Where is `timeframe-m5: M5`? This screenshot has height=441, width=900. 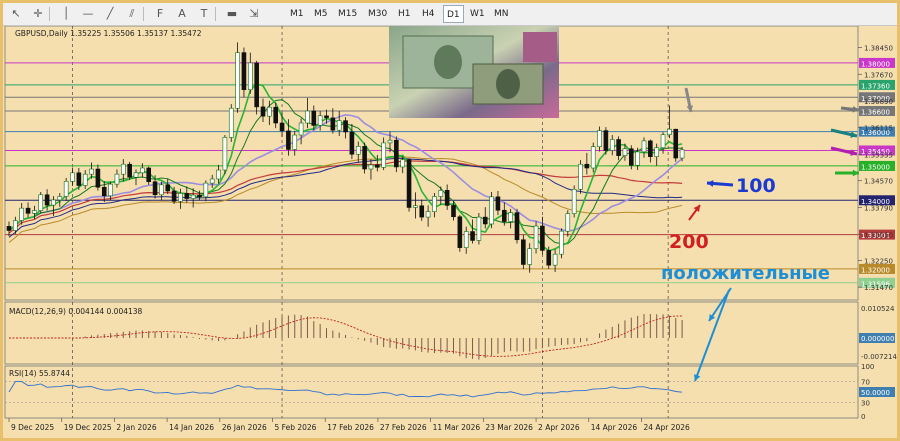
timeframe-m5: M5 is located at coordinates (321, 14).